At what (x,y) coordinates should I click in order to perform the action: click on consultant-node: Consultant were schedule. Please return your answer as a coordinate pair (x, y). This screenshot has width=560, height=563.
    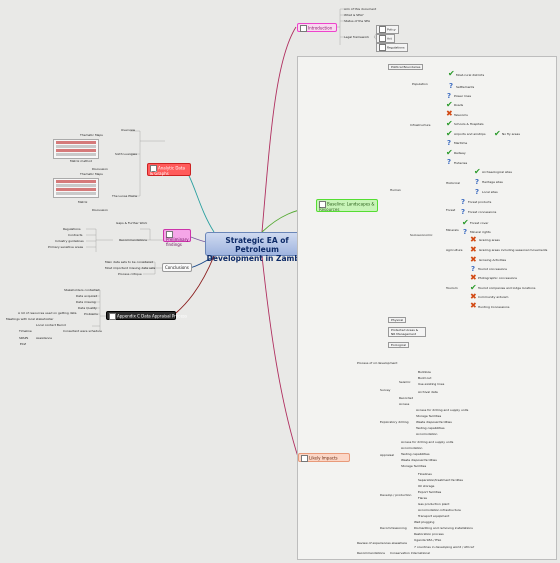
    Looking at the image, I should click on (82, 331).